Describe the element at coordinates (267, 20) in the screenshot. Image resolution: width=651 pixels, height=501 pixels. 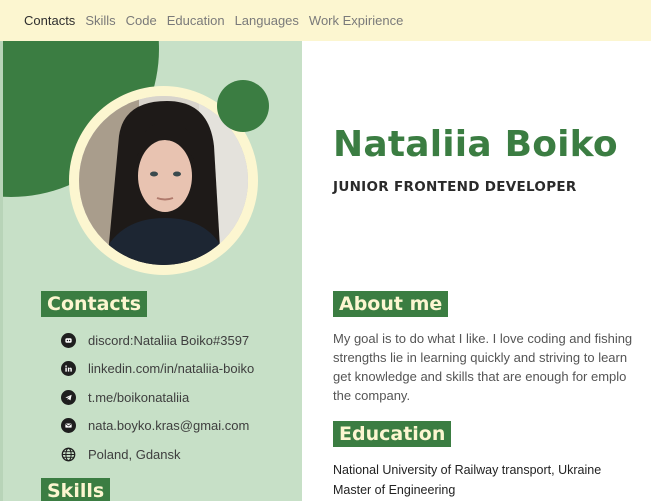
I see `nav-link-languages: Languages` at that location.